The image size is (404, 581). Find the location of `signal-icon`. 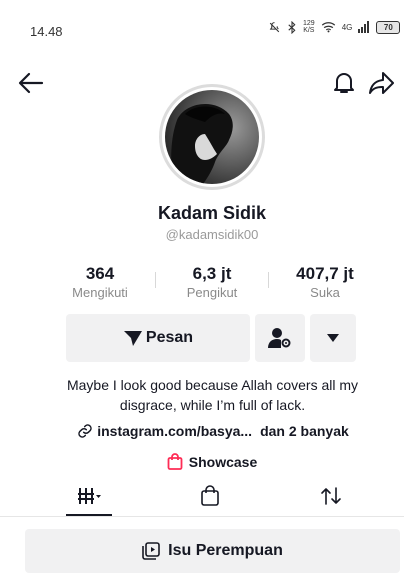

signal-icon is located at coordinates (364, 27).